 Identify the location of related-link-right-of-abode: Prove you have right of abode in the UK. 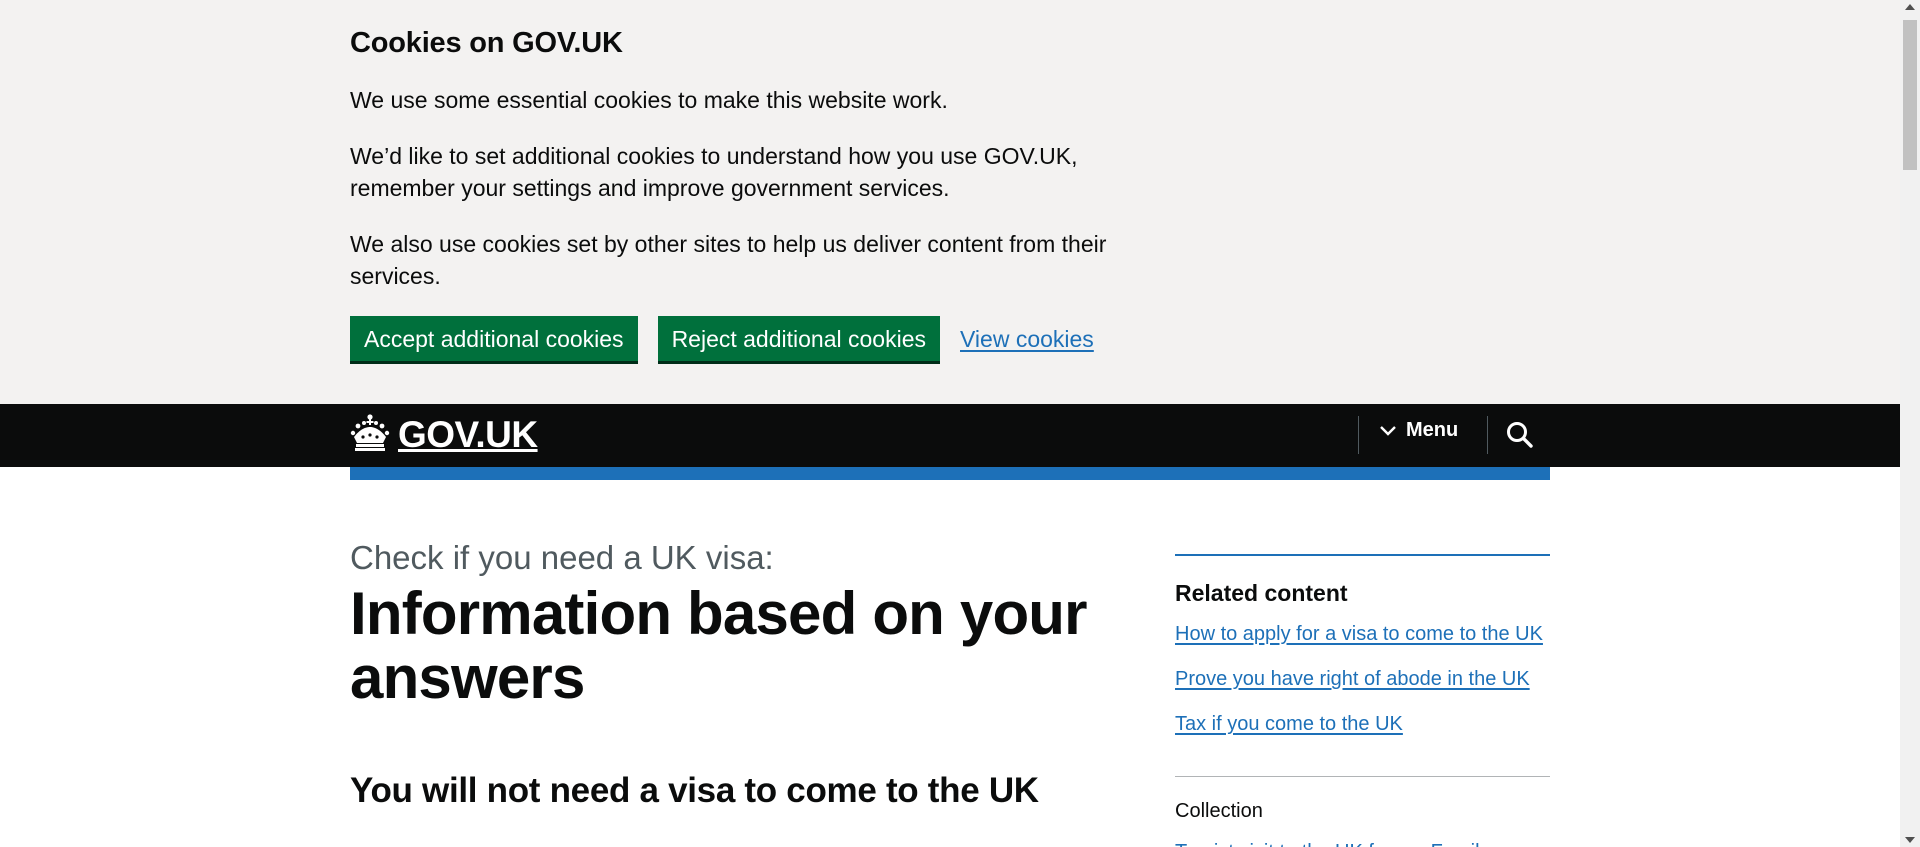
(1362, 679).